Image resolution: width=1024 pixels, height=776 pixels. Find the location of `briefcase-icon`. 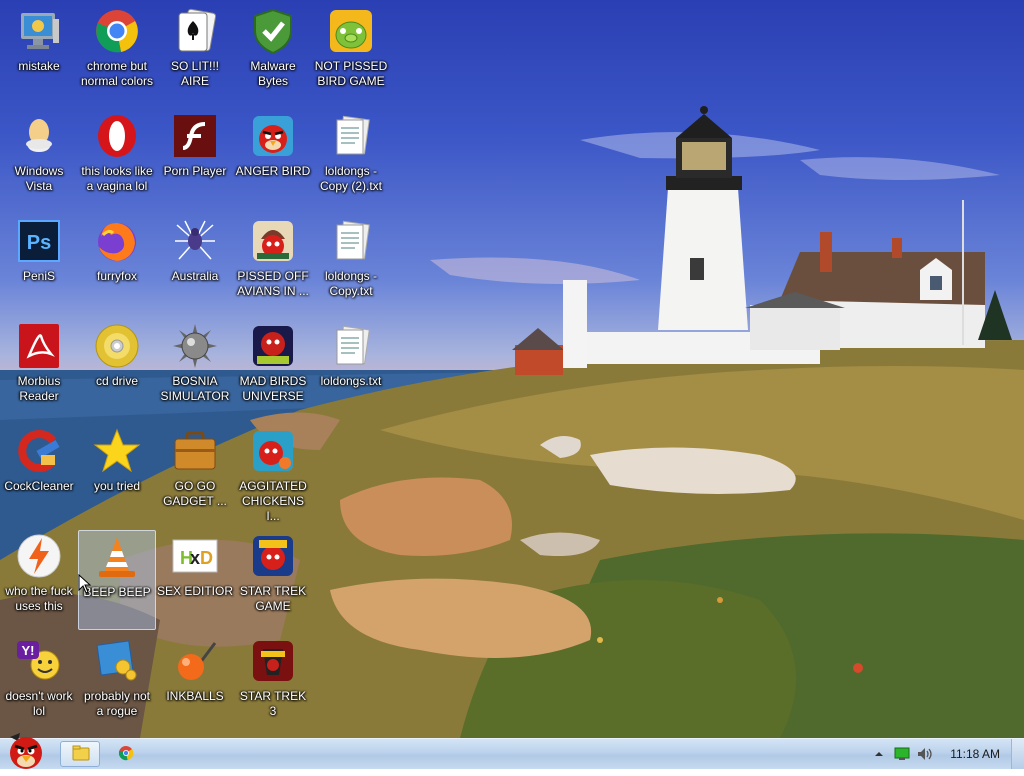

briefcase-icon is located at coordinates (195, 451).